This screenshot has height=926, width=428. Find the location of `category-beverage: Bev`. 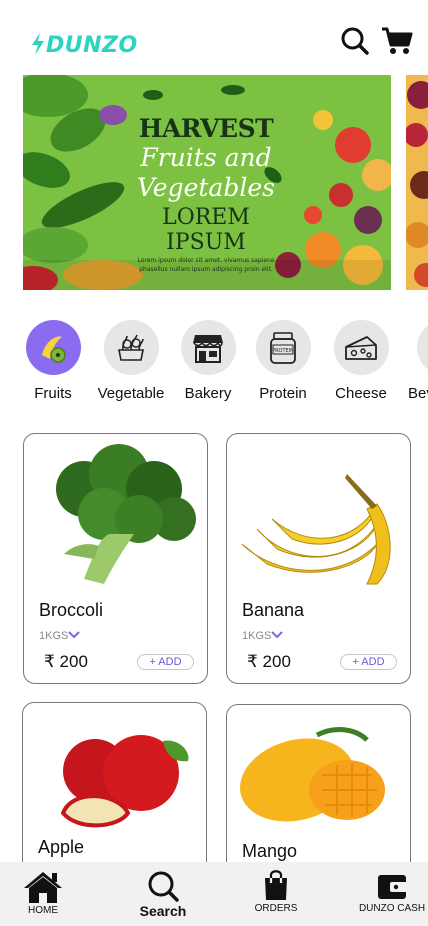

category-beverage: Bev is located at coordinates (410, 361).